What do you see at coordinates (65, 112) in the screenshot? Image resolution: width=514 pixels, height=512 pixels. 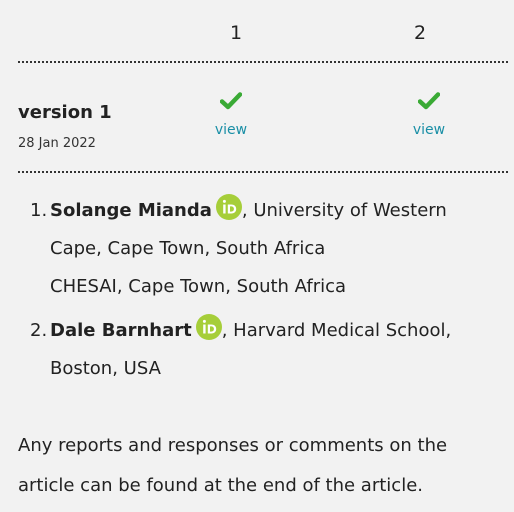 I see `version-title: version 1` at bounding box center [65, 112].